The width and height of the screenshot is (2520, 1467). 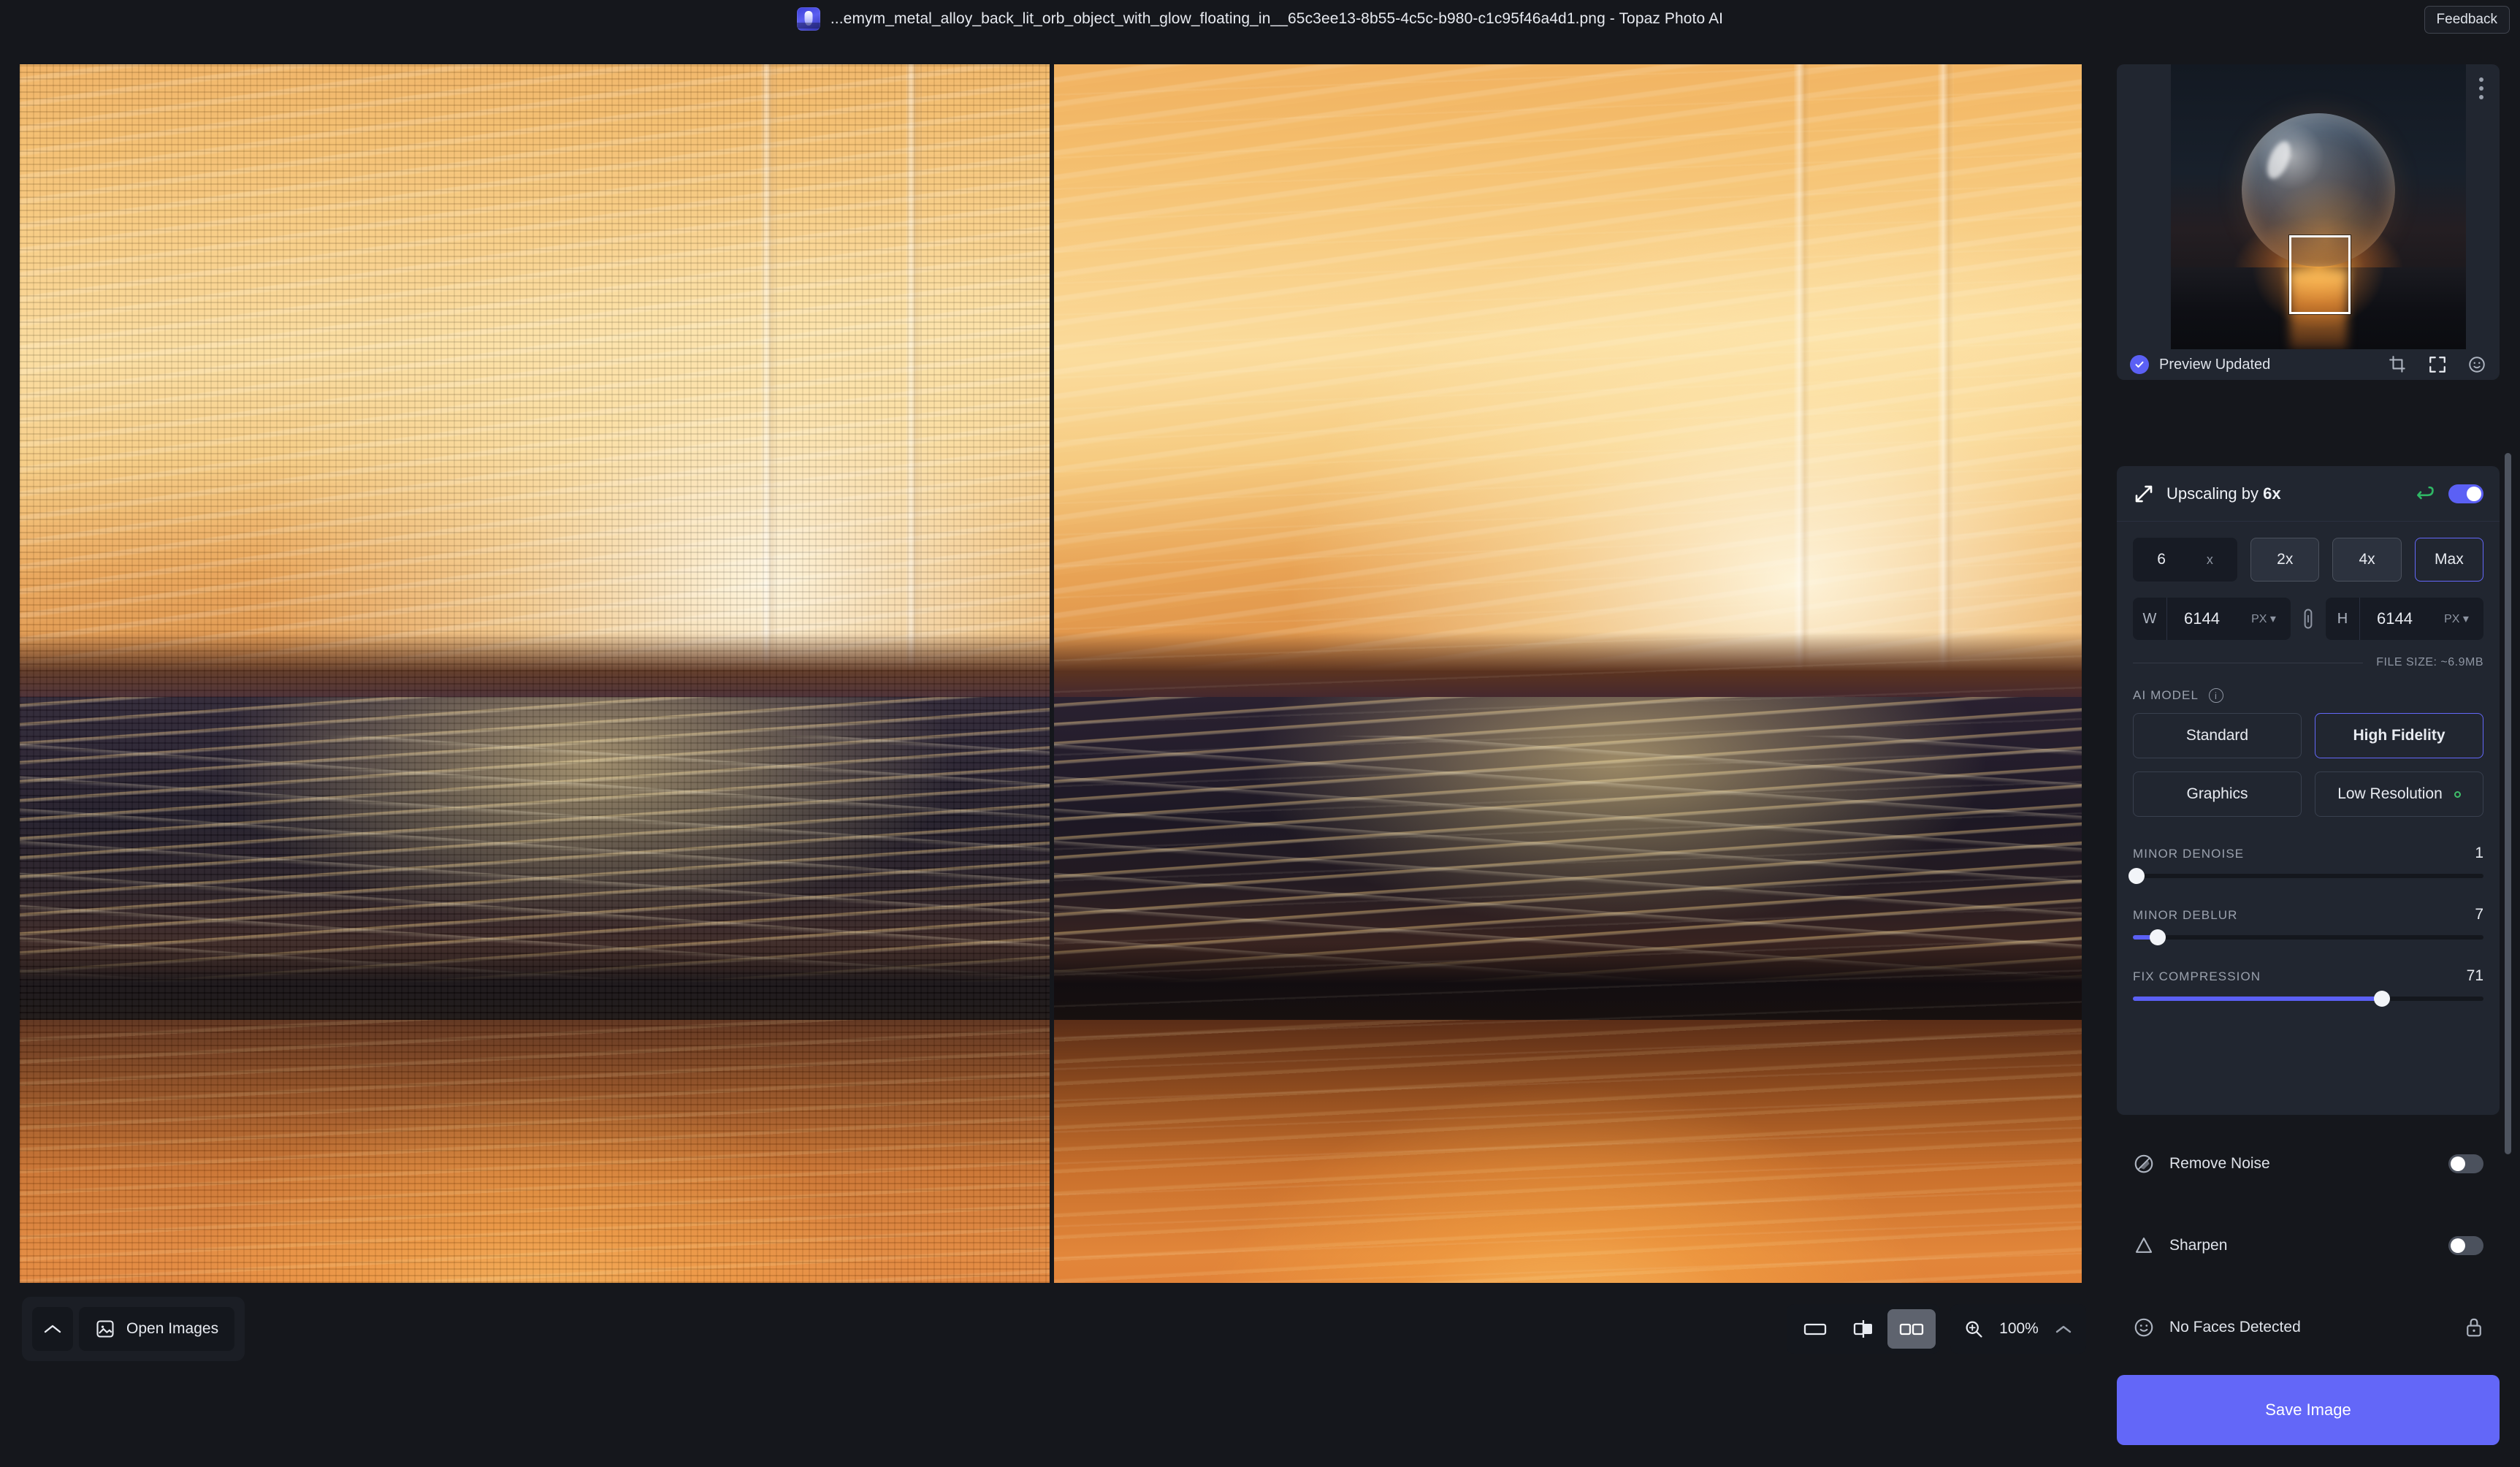 I want to click on file-size-label: FILE SIZE: ~6.9MB, so click(x=2429, y=662).